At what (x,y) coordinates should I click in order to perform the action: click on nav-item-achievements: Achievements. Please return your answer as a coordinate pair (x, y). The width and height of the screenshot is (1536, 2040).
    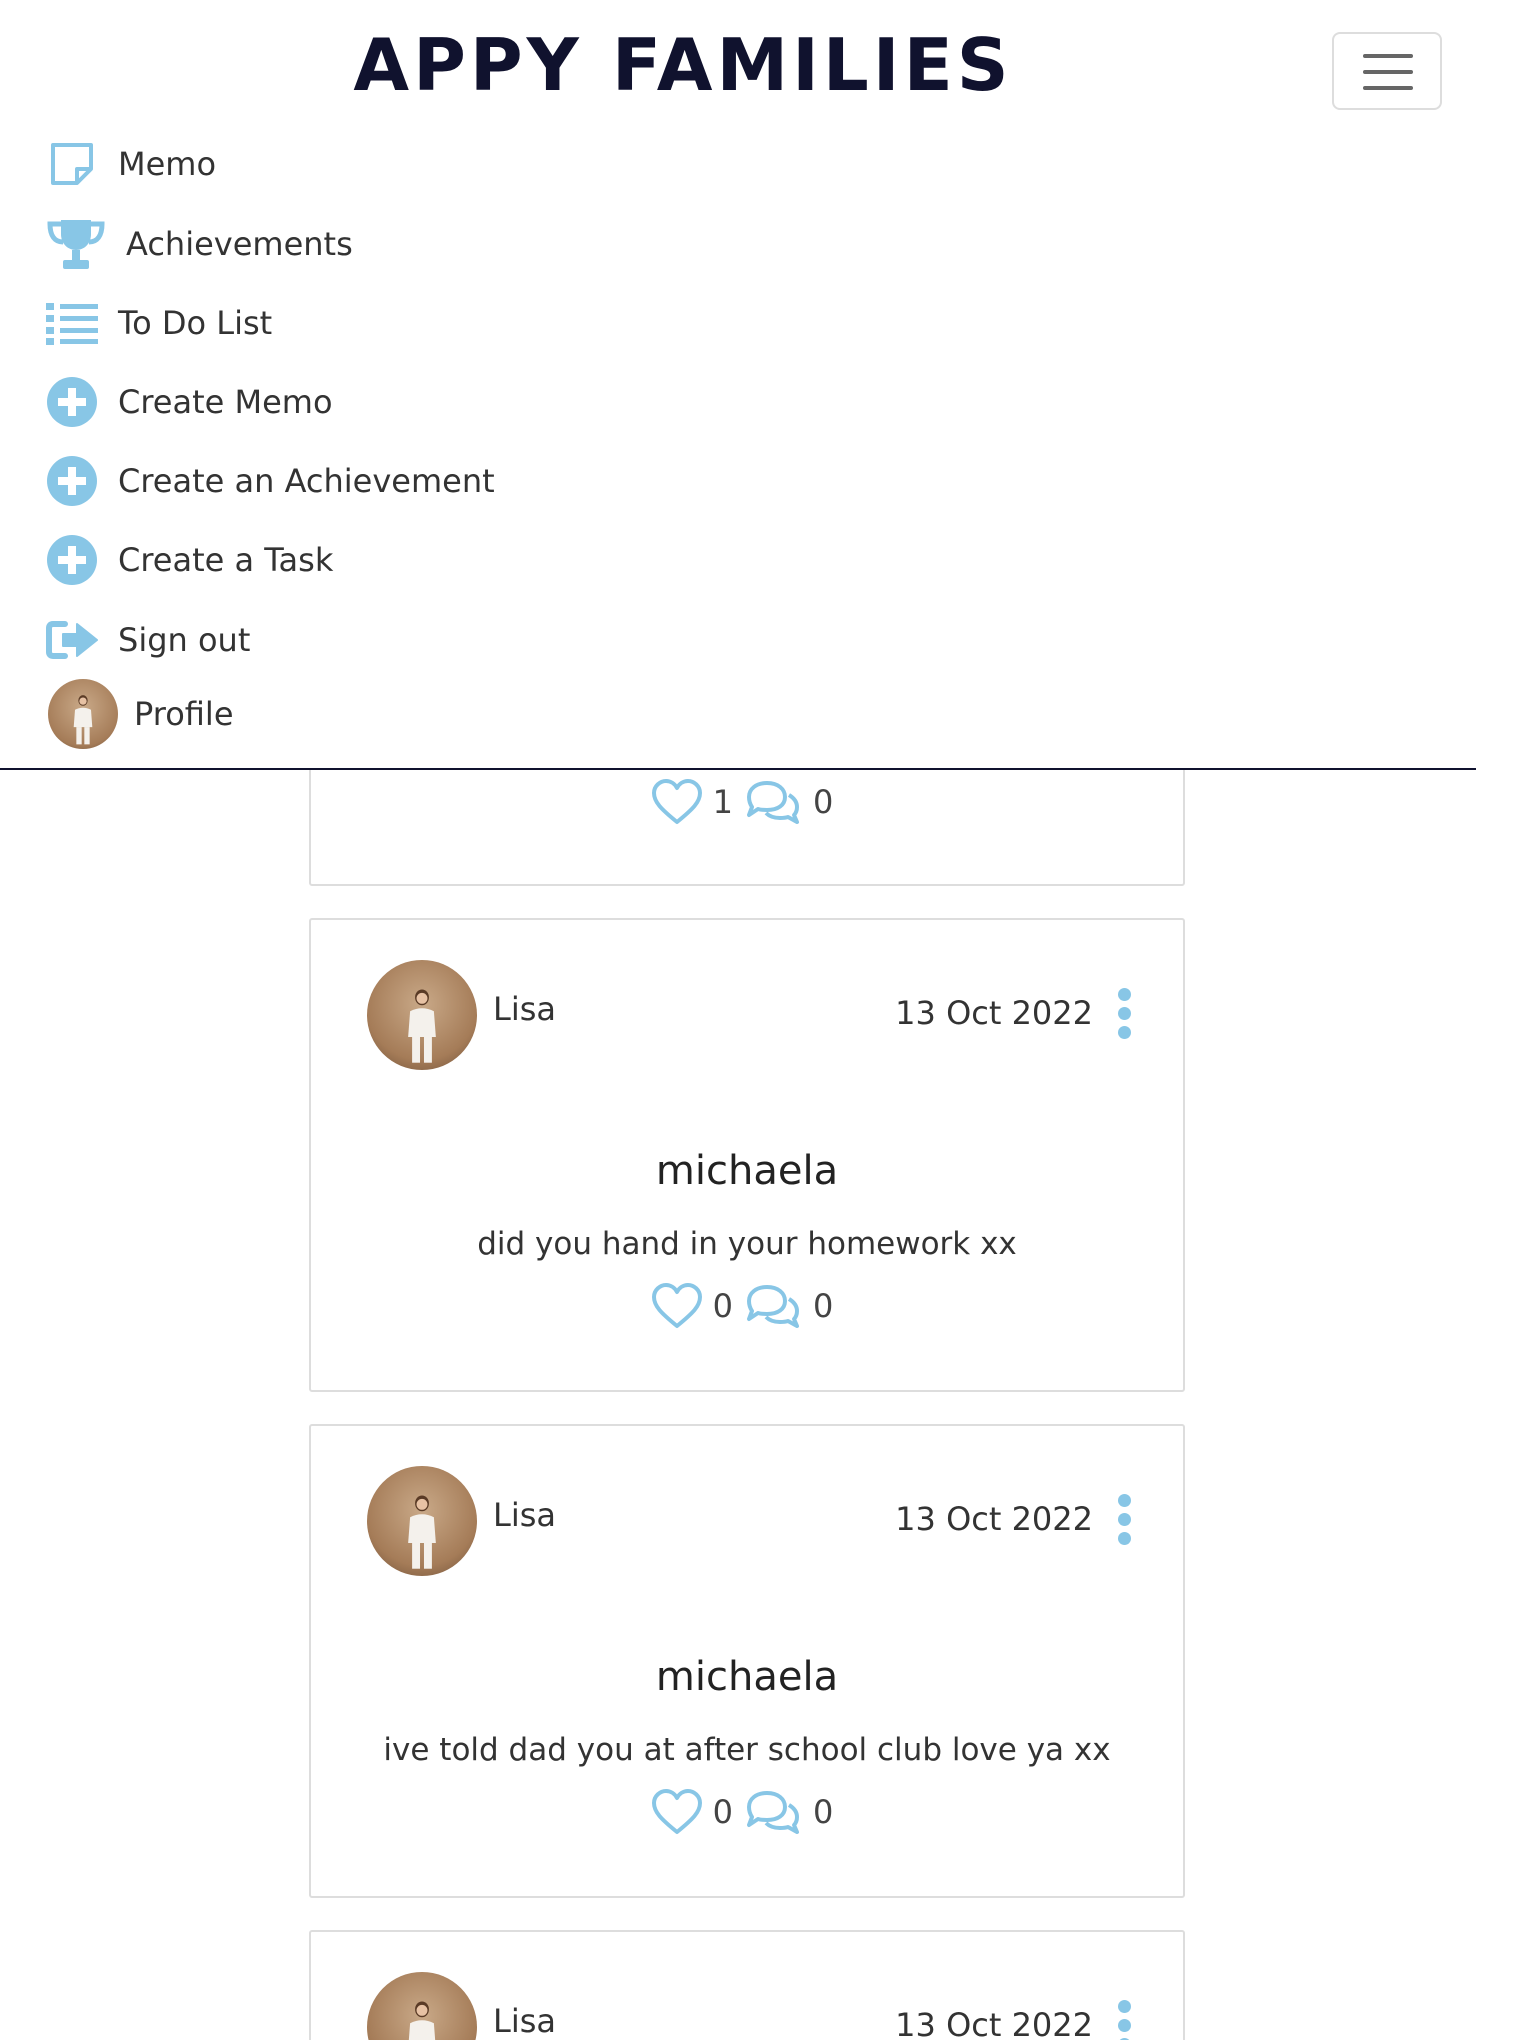
    Looking at the image, I should click on (198, 244).